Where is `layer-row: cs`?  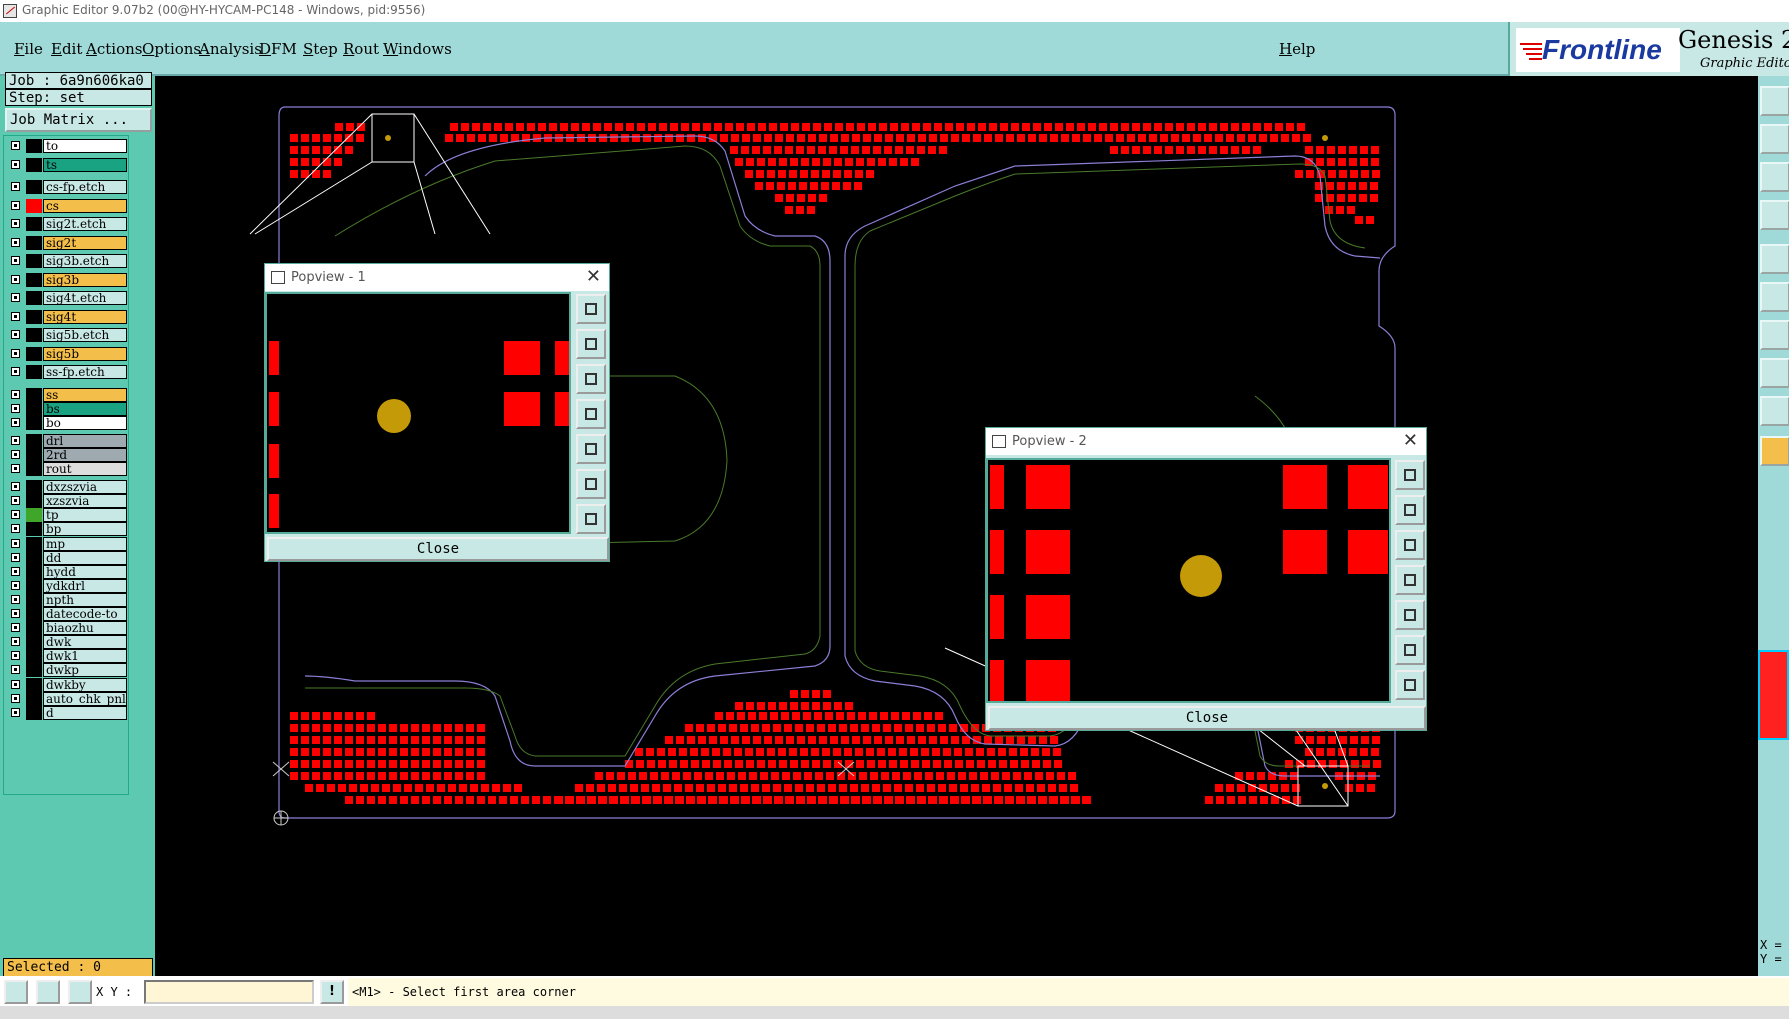
layer-row: cs is located at coordinates (67, 205).